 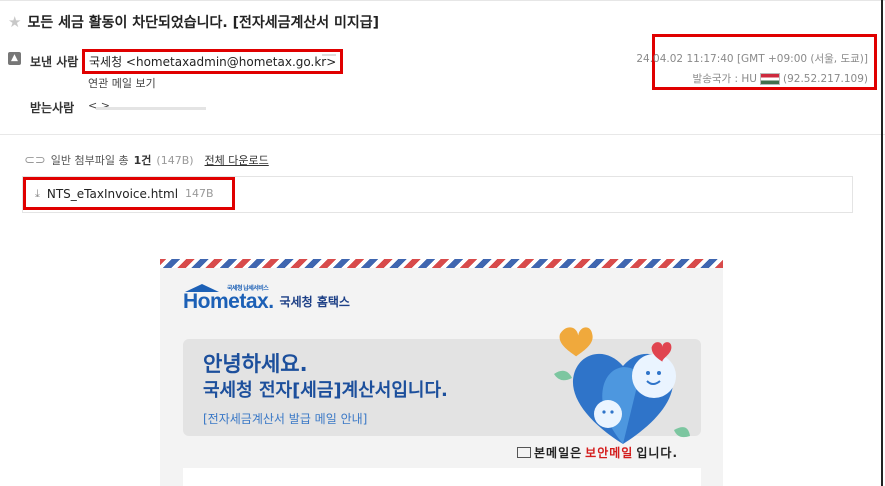 I want to click on attachment-file-name: NTS_eTaxInvoice.html, so click(x=112, y=194).